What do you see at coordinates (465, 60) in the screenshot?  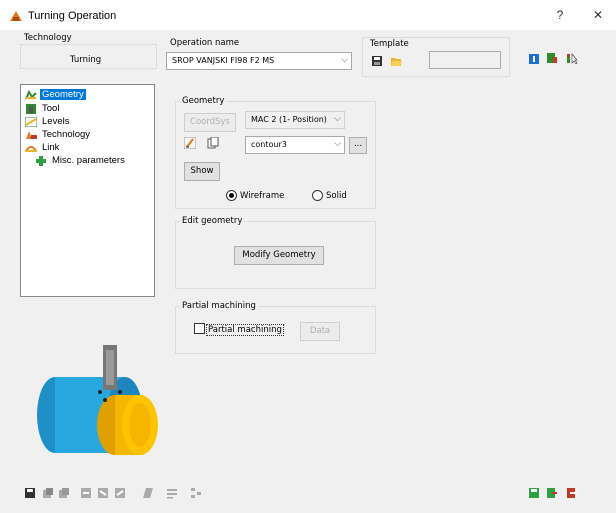 I see `template-field` at bounding box center [465, 60].